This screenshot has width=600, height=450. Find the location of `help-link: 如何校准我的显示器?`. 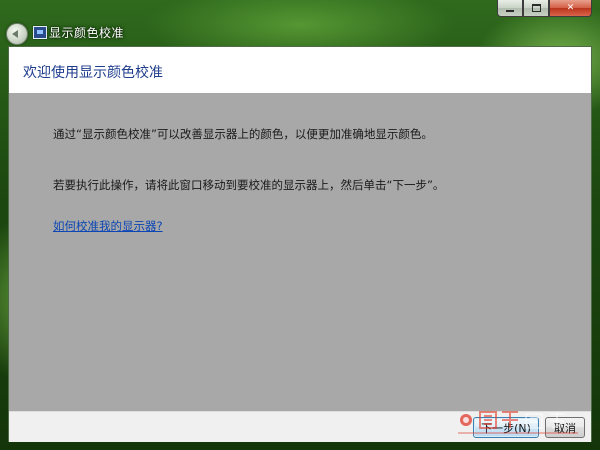

help-link: 如何校准我的显示器? is located at coordinates (108, 226).